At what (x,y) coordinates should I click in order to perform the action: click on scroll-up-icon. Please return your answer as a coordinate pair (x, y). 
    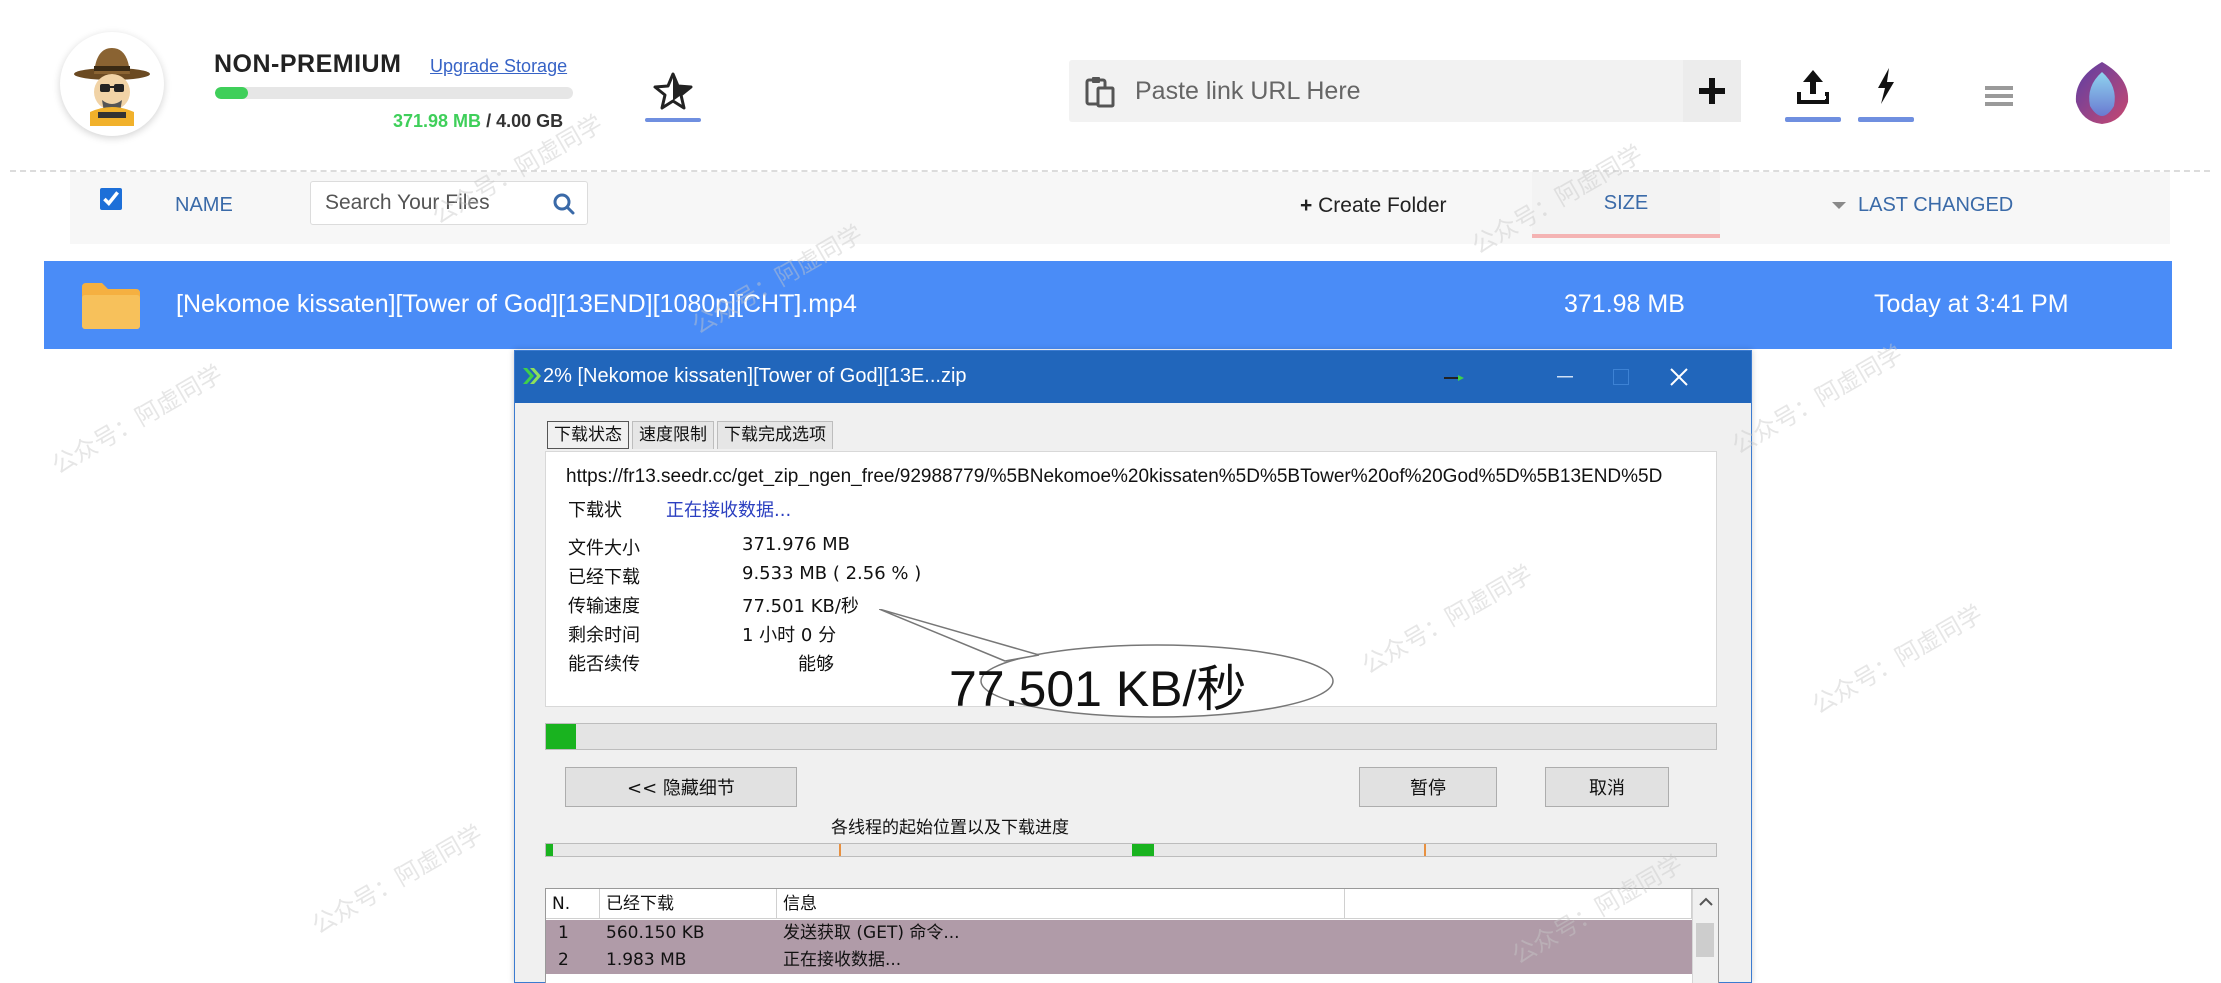
    Looking at the image, I should click on (1706, 901).